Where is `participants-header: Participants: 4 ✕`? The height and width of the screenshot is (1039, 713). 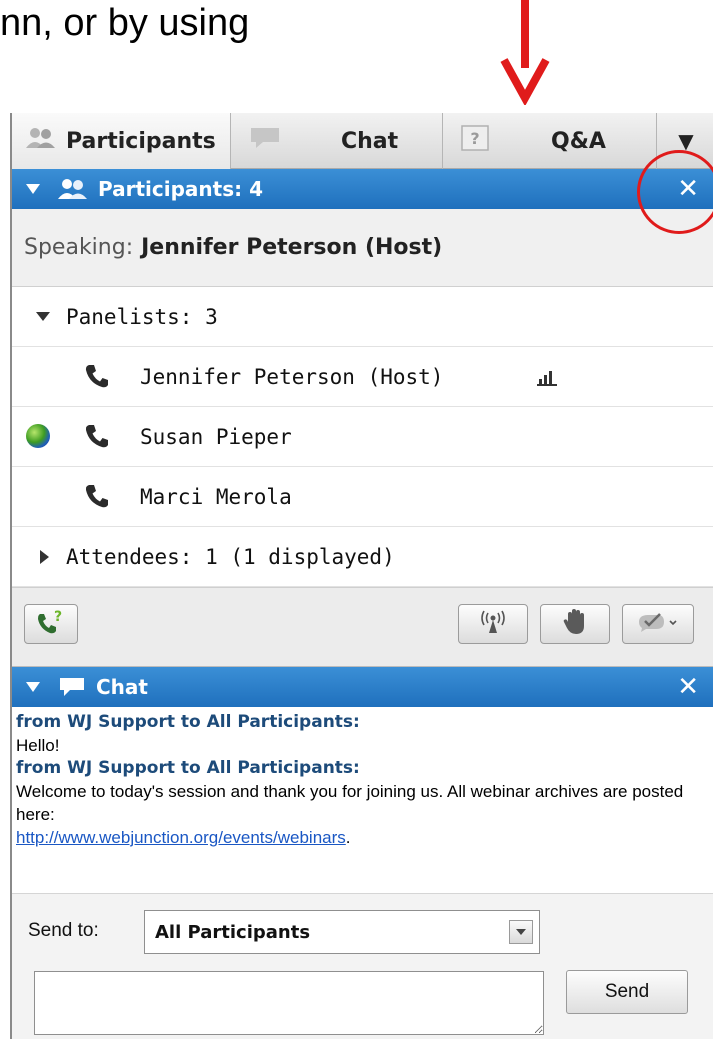 participants-header: Participants: 4 ✕ is located at coordinates (362, 189).